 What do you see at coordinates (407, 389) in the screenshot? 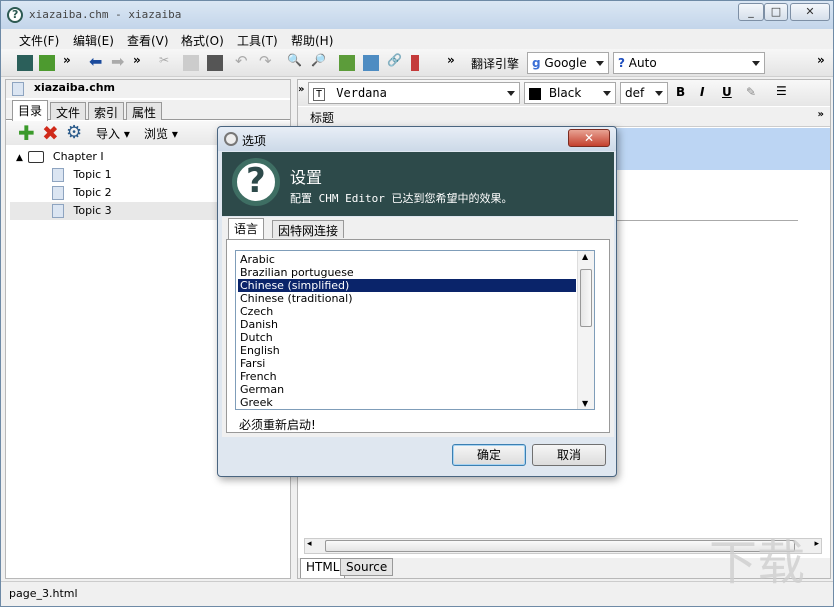
I see `list-item: German` at bounding box center [407, 389].